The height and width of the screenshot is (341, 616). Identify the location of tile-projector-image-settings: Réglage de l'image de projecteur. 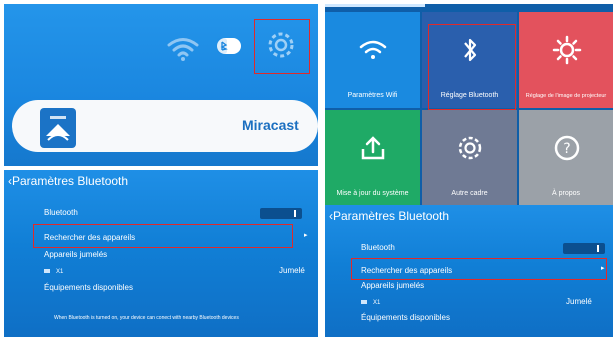
(566, 60).